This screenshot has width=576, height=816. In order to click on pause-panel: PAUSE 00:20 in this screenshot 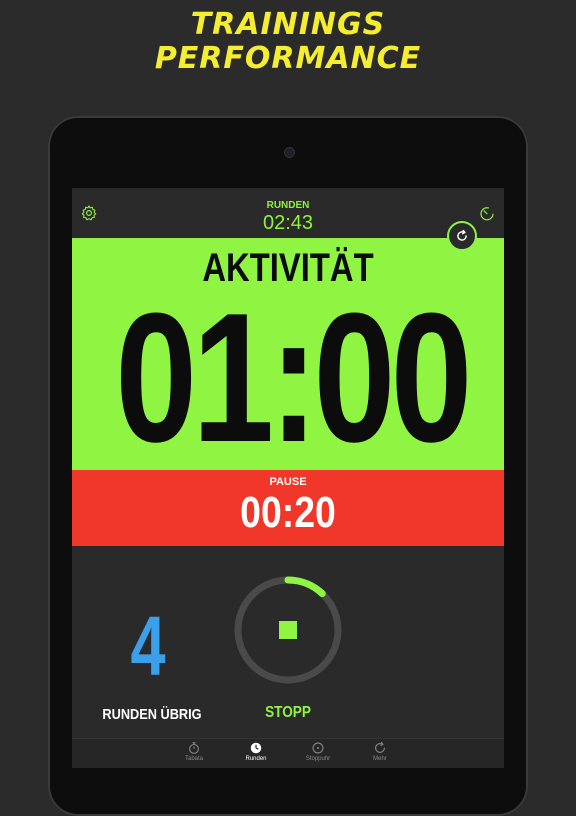, I will do `click(288, 508)`.